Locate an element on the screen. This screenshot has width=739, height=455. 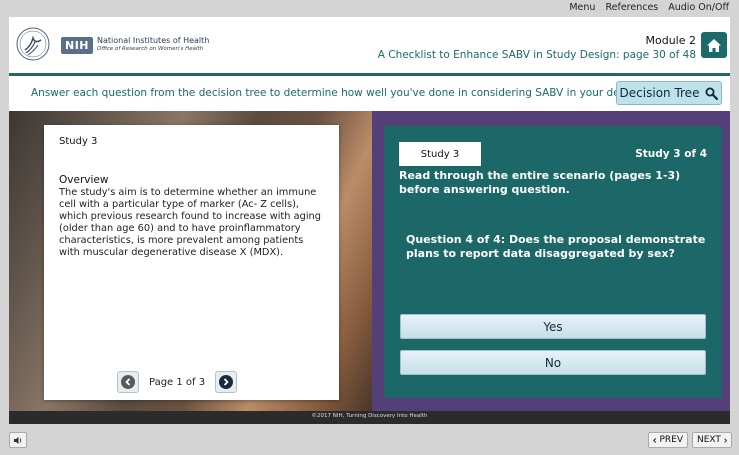
home-button is located at coordinates (714, 45).